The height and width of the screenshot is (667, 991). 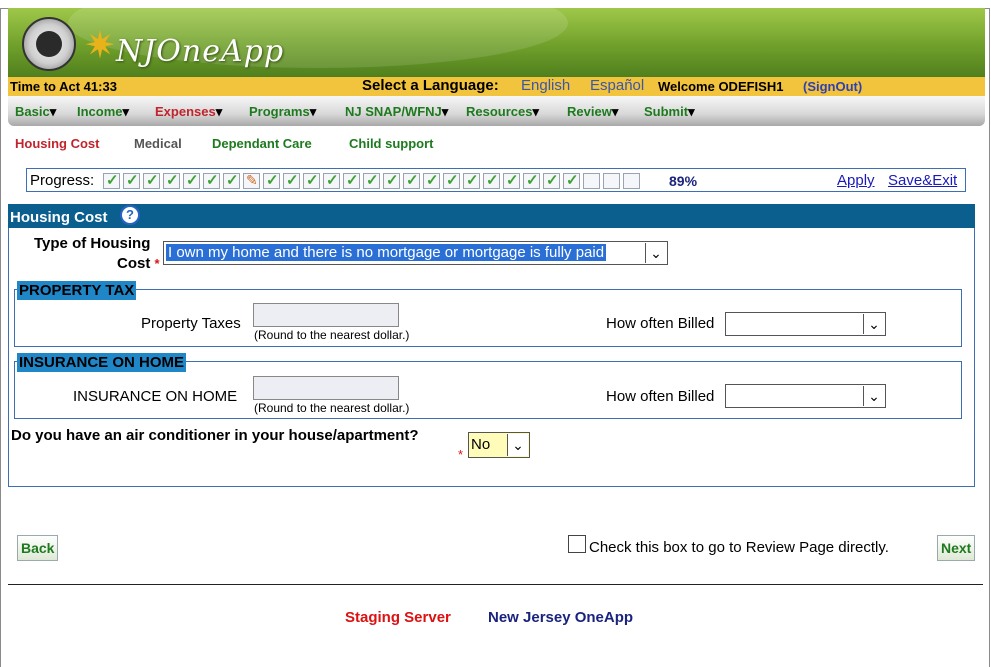 What do you see at coordinates (130, 215) in the screenshot?
I see `help-icon: ?` at bounding box center [130, 215].